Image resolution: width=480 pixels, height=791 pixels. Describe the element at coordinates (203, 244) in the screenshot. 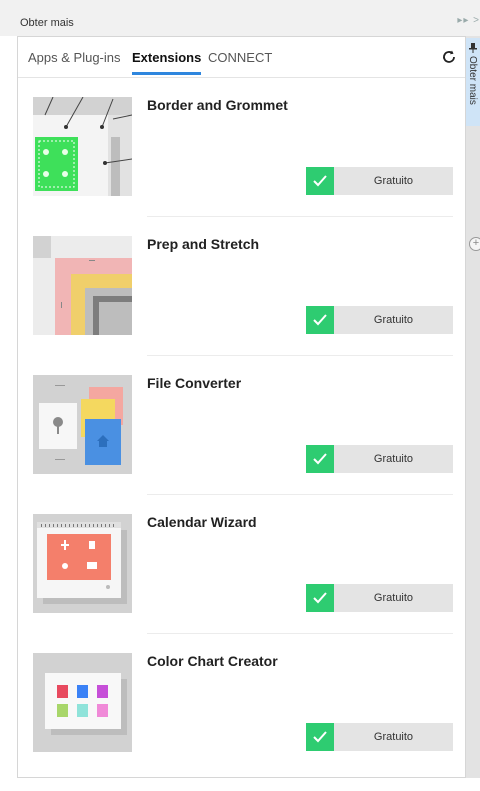

I see `item-title: Prep and Stretch` at that location.